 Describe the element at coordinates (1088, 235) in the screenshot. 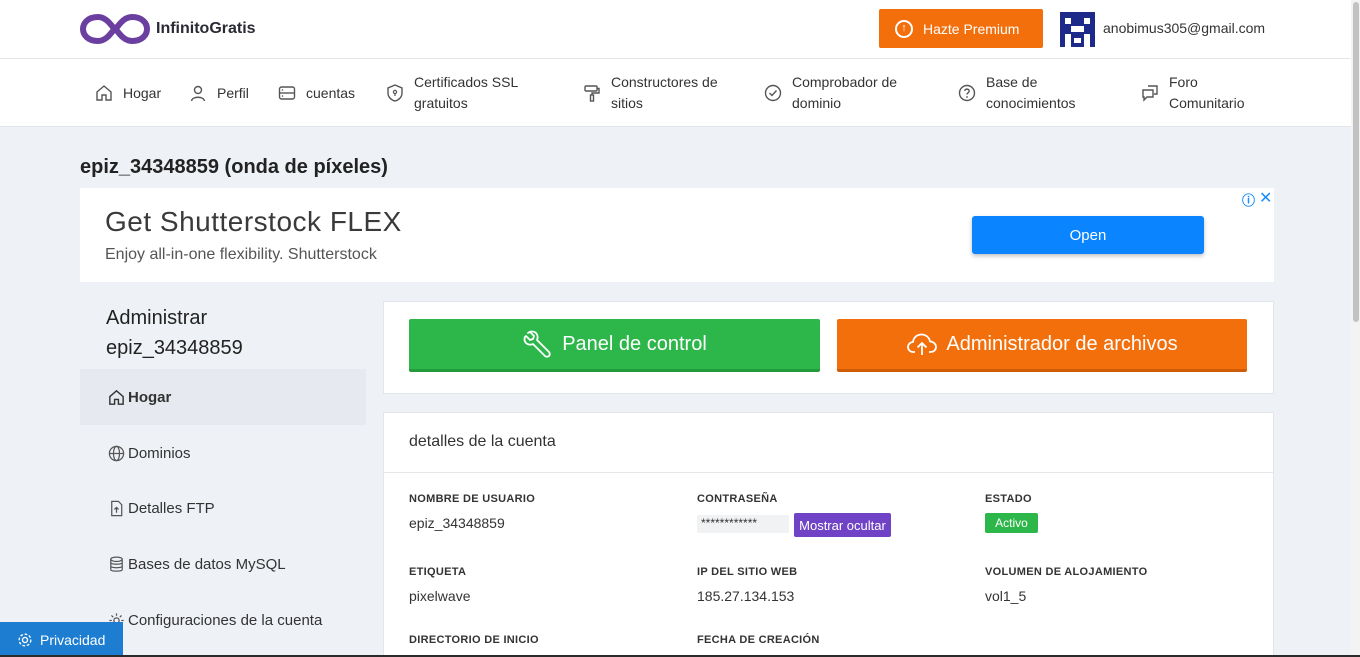

I see `ad-open-button: Open` at that location.